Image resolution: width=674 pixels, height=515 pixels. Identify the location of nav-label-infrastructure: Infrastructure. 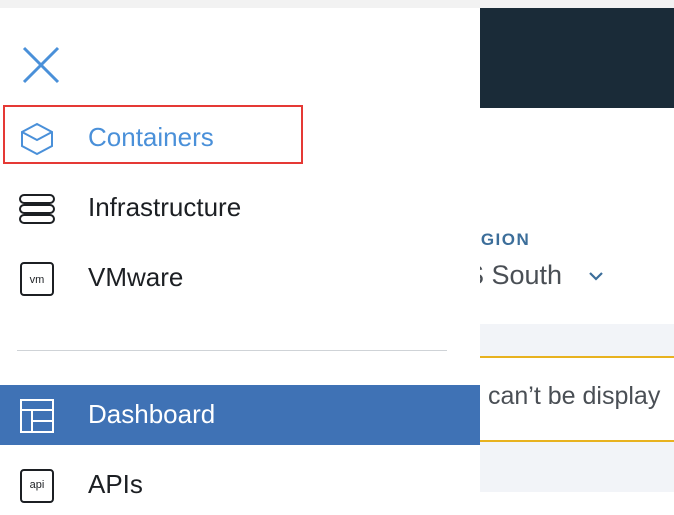
(165, 207).